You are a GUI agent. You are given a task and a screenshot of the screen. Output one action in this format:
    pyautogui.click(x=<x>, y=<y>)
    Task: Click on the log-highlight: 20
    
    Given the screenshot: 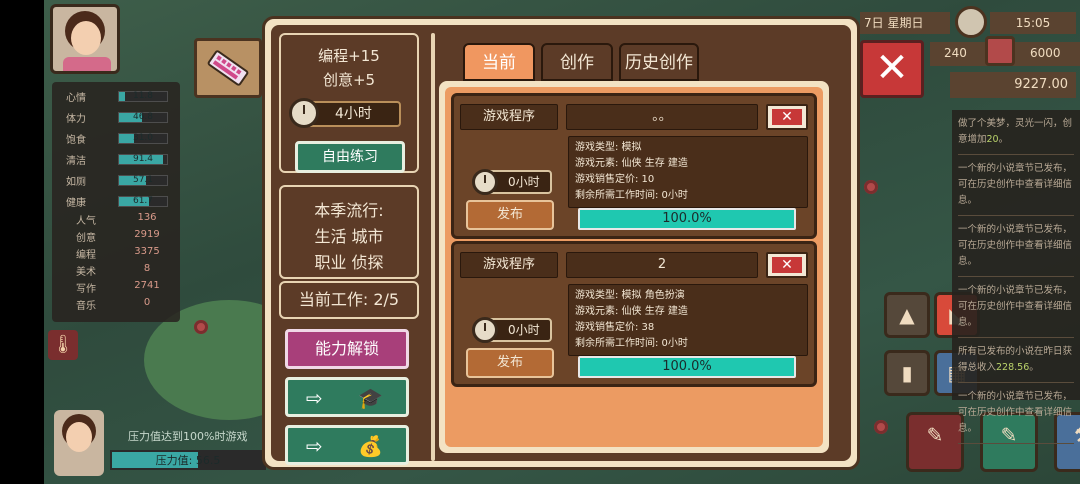 What is the action you would take?
    pyautogui.click(x=992, y=139)
    